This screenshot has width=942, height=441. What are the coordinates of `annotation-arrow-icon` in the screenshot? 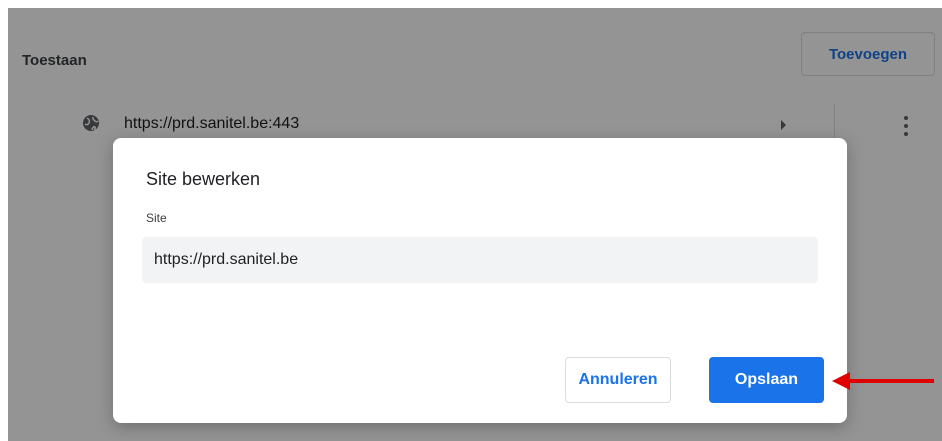 It's located at (883, 381).